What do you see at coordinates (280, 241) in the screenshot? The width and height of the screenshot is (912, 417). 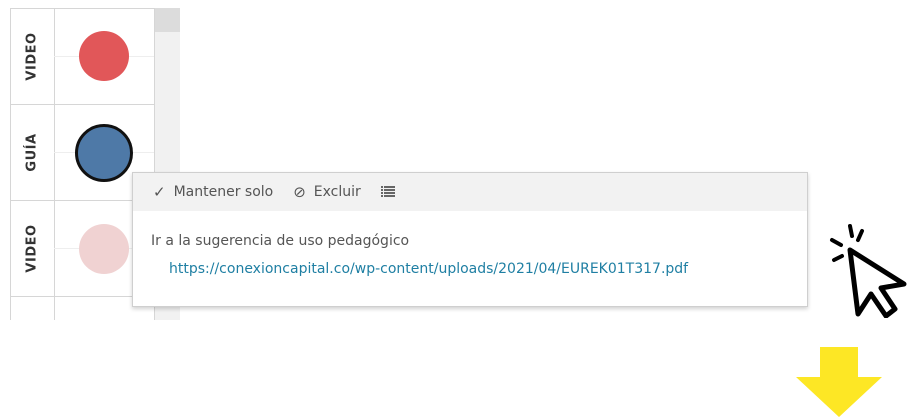 I see `tooltip-text: Ir a la sugerencia de uso pedagógico` at bounding box center [280, 241].